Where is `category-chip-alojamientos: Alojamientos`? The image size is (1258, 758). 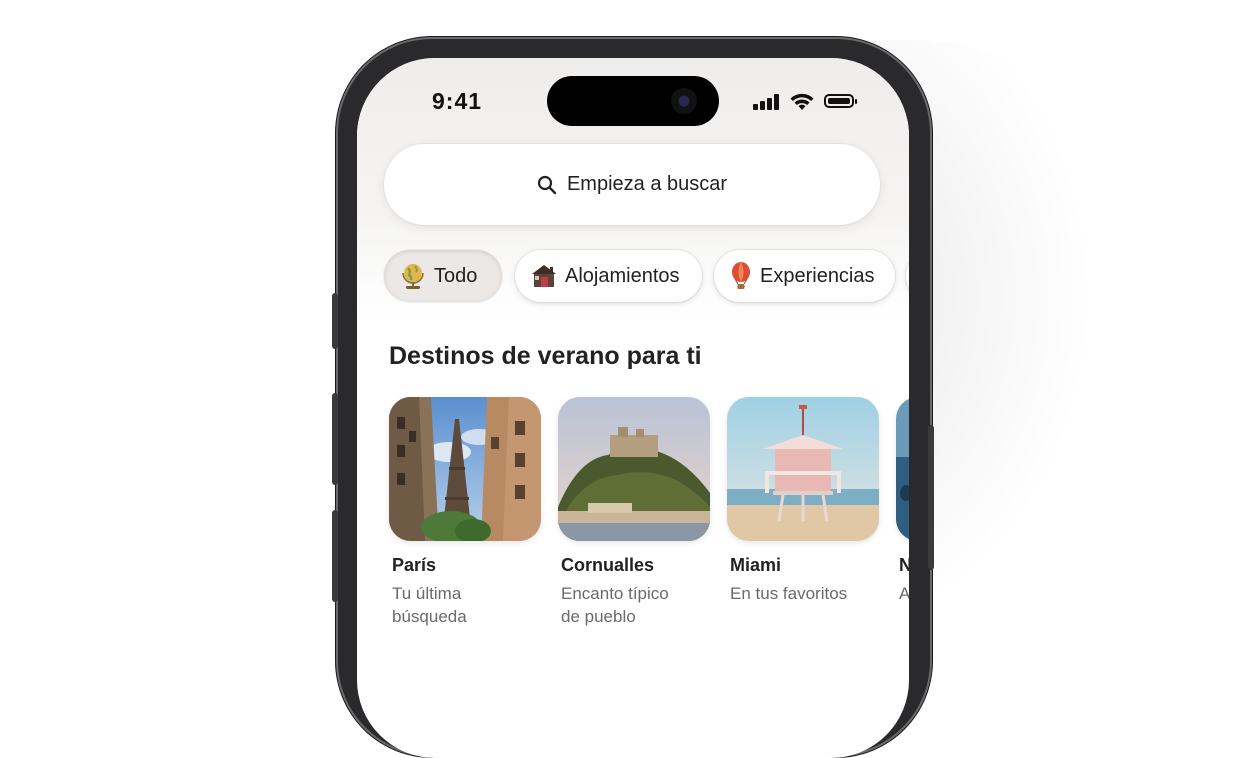 category-chip-alojamientos: Alojamientos is located at coordinates (608, 276).